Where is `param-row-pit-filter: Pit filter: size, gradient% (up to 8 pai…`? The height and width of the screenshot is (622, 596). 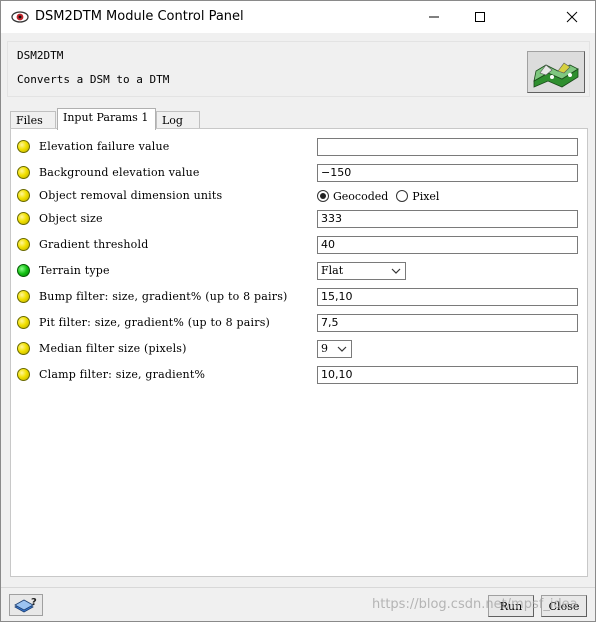 param-row-pit-filter: Pit filter: size, gradient% (up to 8 pai… is located at coordinates (299, 323).